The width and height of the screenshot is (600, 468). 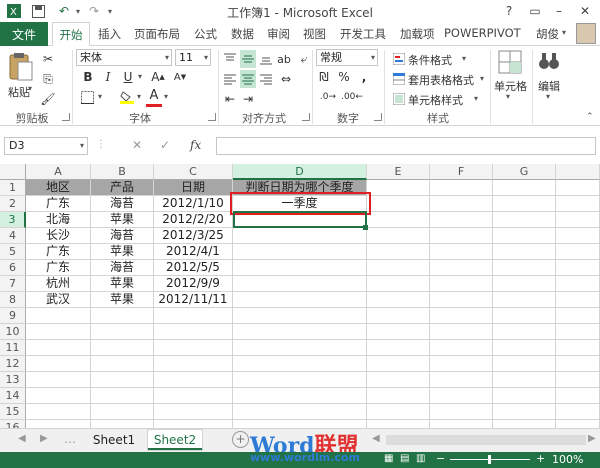 I want to click on avatar, so click(x=586, y=33).